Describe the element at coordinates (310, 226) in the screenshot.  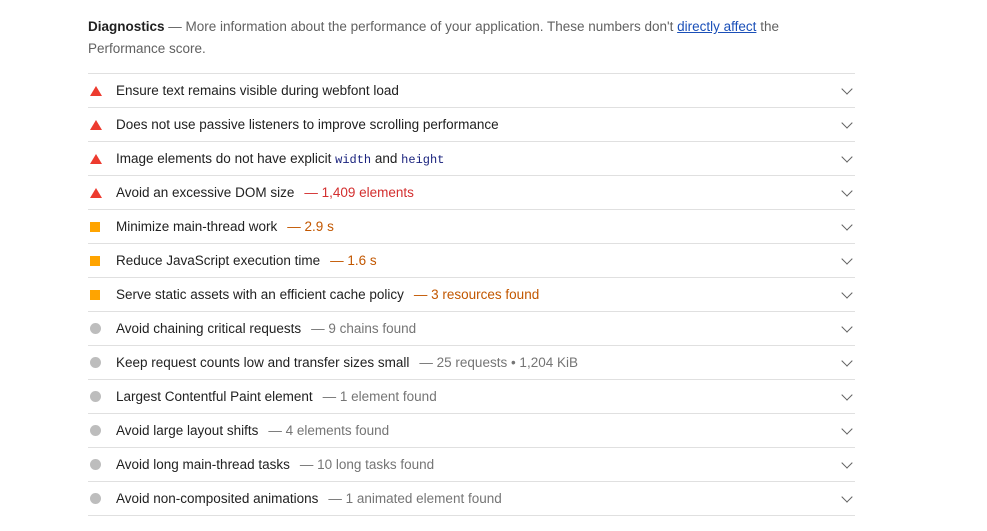
I see `audit-display-value: — 2.9 s` at that location.